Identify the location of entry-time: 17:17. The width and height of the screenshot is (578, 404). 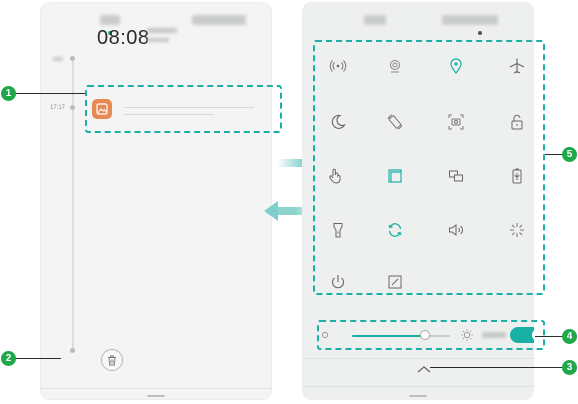
(58, 108).